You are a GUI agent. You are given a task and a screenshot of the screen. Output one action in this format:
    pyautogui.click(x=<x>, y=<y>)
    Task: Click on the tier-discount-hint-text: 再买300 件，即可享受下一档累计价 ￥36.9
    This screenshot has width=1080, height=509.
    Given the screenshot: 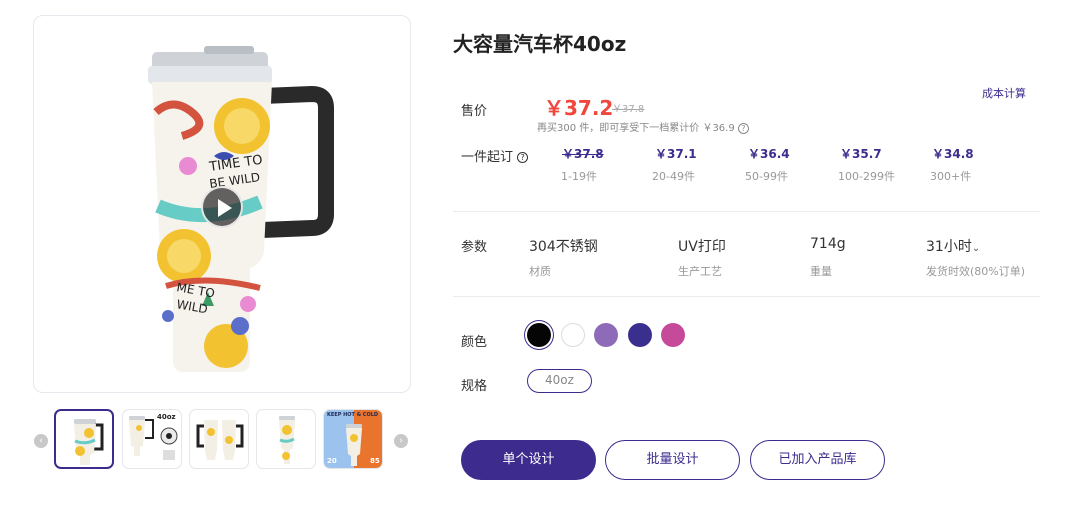 What is the action you would take?
    pyautogui.click(x=636, y=128)
    